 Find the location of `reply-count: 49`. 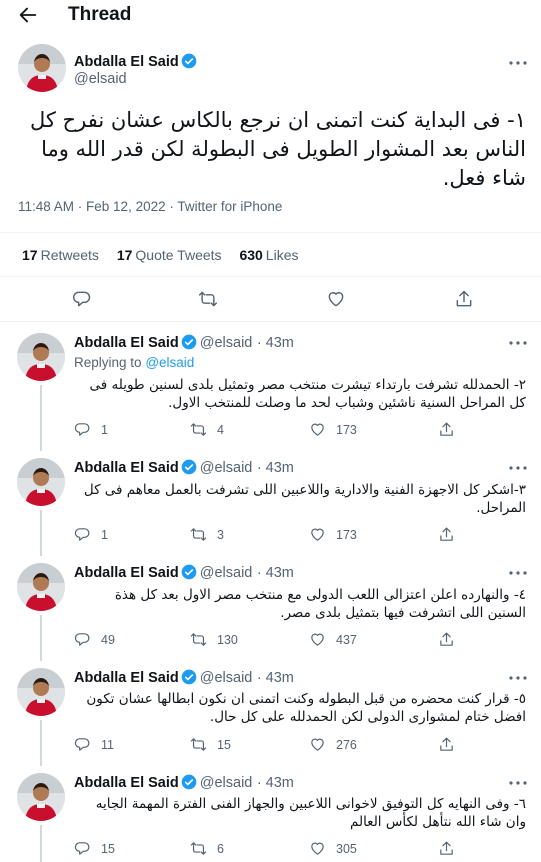

reply-count: 49 is located at coordinates (94, 639).